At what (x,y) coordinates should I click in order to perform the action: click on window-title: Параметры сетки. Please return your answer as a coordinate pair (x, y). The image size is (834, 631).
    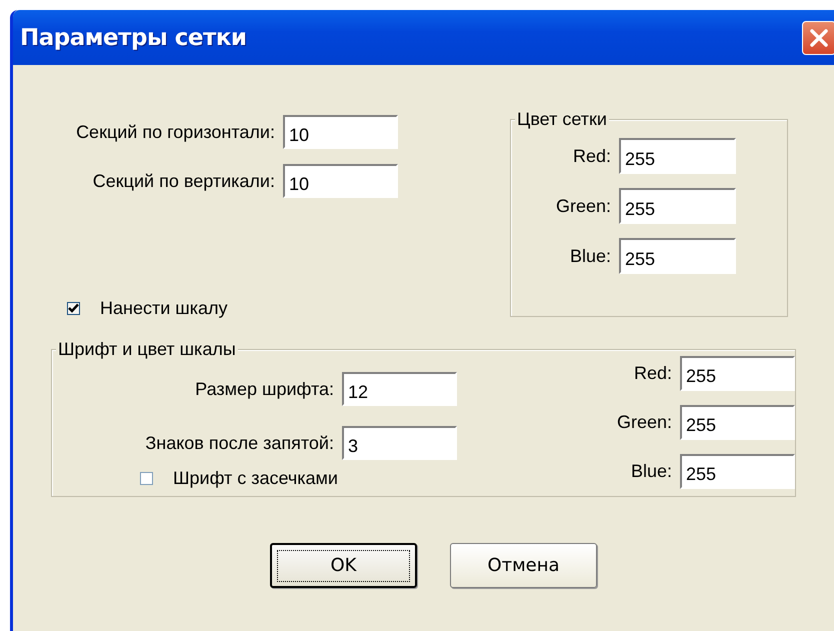
    Looking at the image, I should click on (133, 37).